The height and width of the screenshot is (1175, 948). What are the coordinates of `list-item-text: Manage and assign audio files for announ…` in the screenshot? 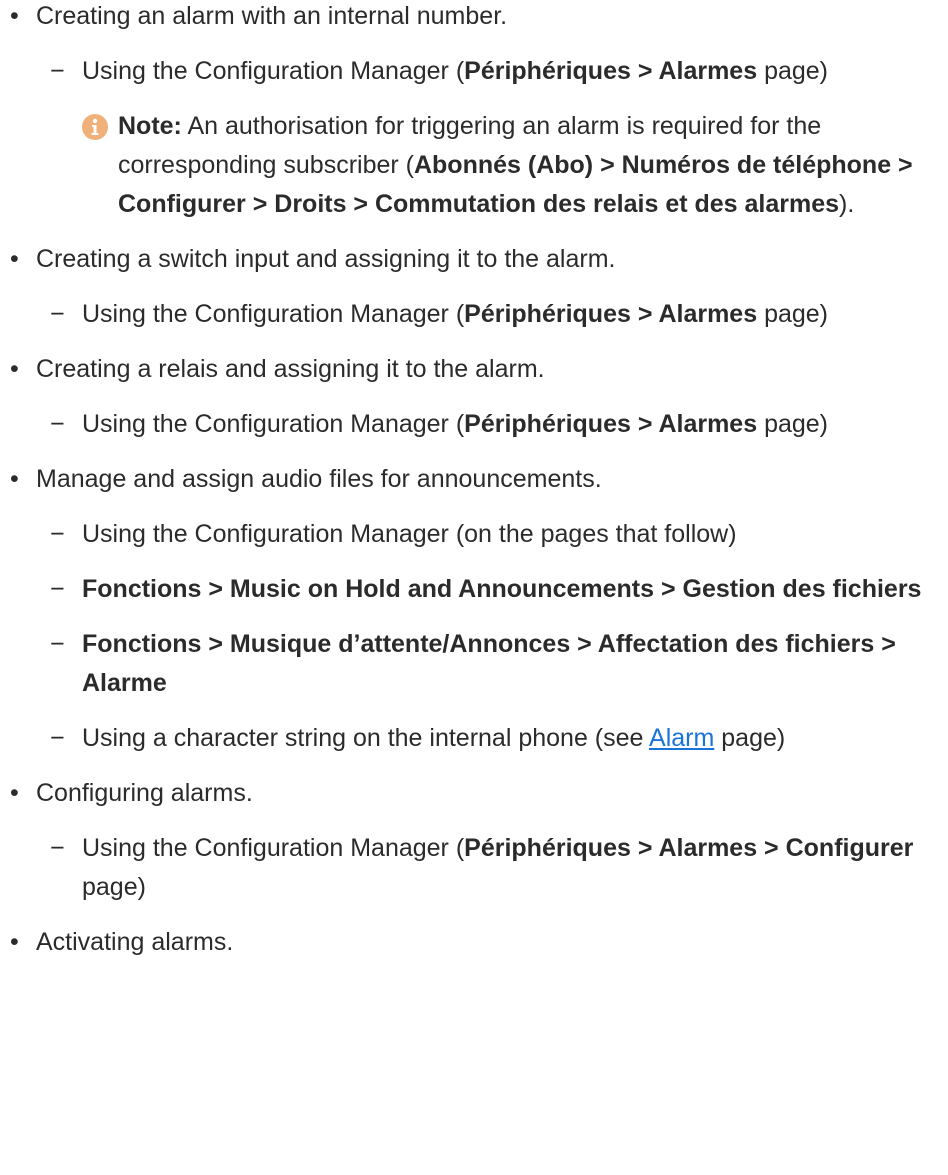 It's located at (319, 479).